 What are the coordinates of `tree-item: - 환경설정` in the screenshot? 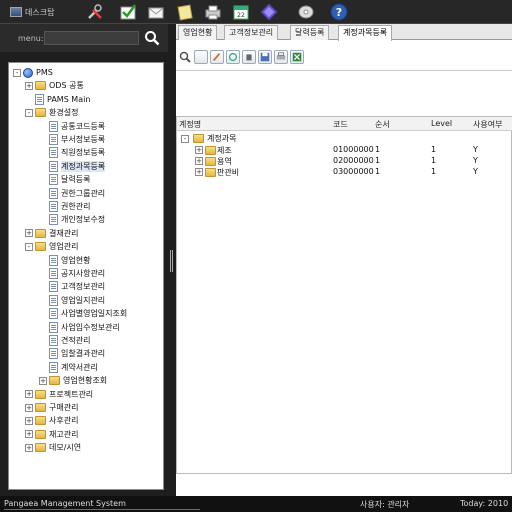 It's located at (51, 112).